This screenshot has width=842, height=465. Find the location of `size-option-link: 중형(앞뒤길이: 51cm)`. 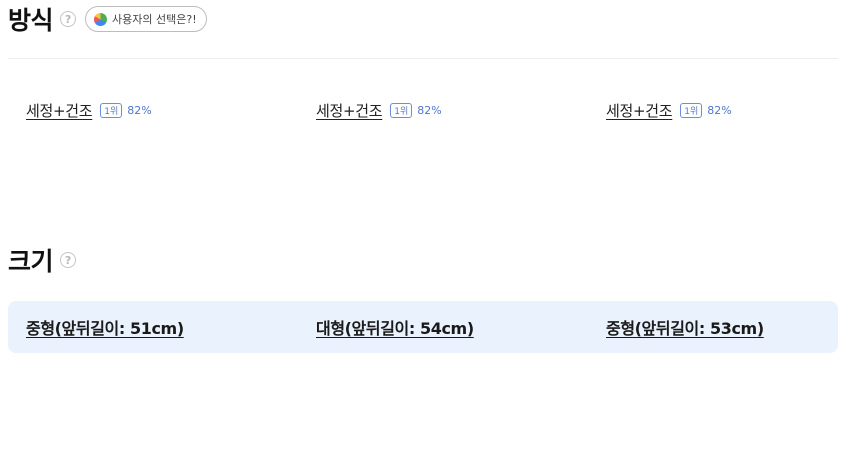

size-option-link: 중형(앞뒤길이: 51cm) is located at coordinates (105, 327).